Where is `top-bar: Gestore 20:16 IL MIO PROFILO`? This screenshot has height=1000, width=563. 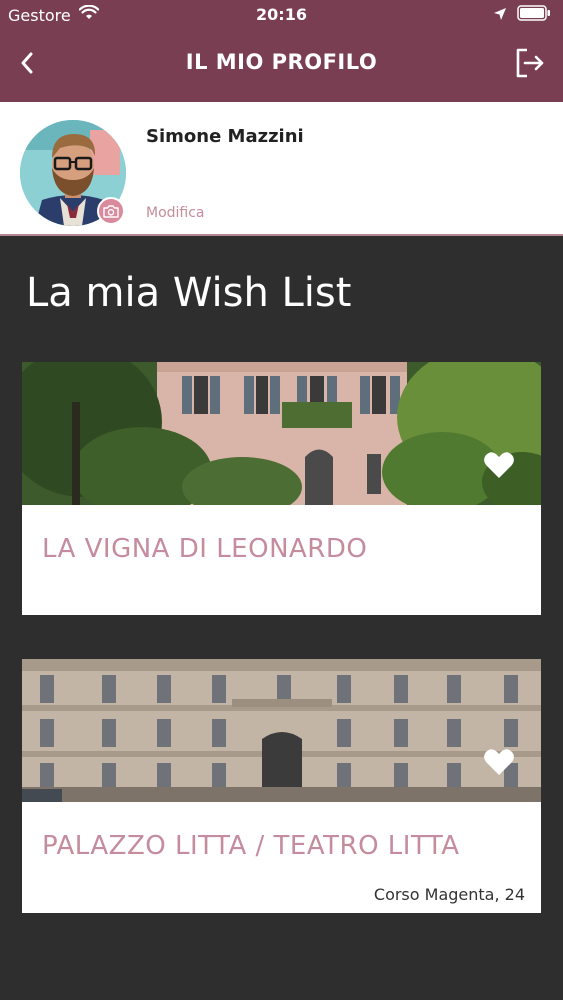
top-bar: Gestore 20:16 IL MIO PROFILO is located at coordinates (281, 51).